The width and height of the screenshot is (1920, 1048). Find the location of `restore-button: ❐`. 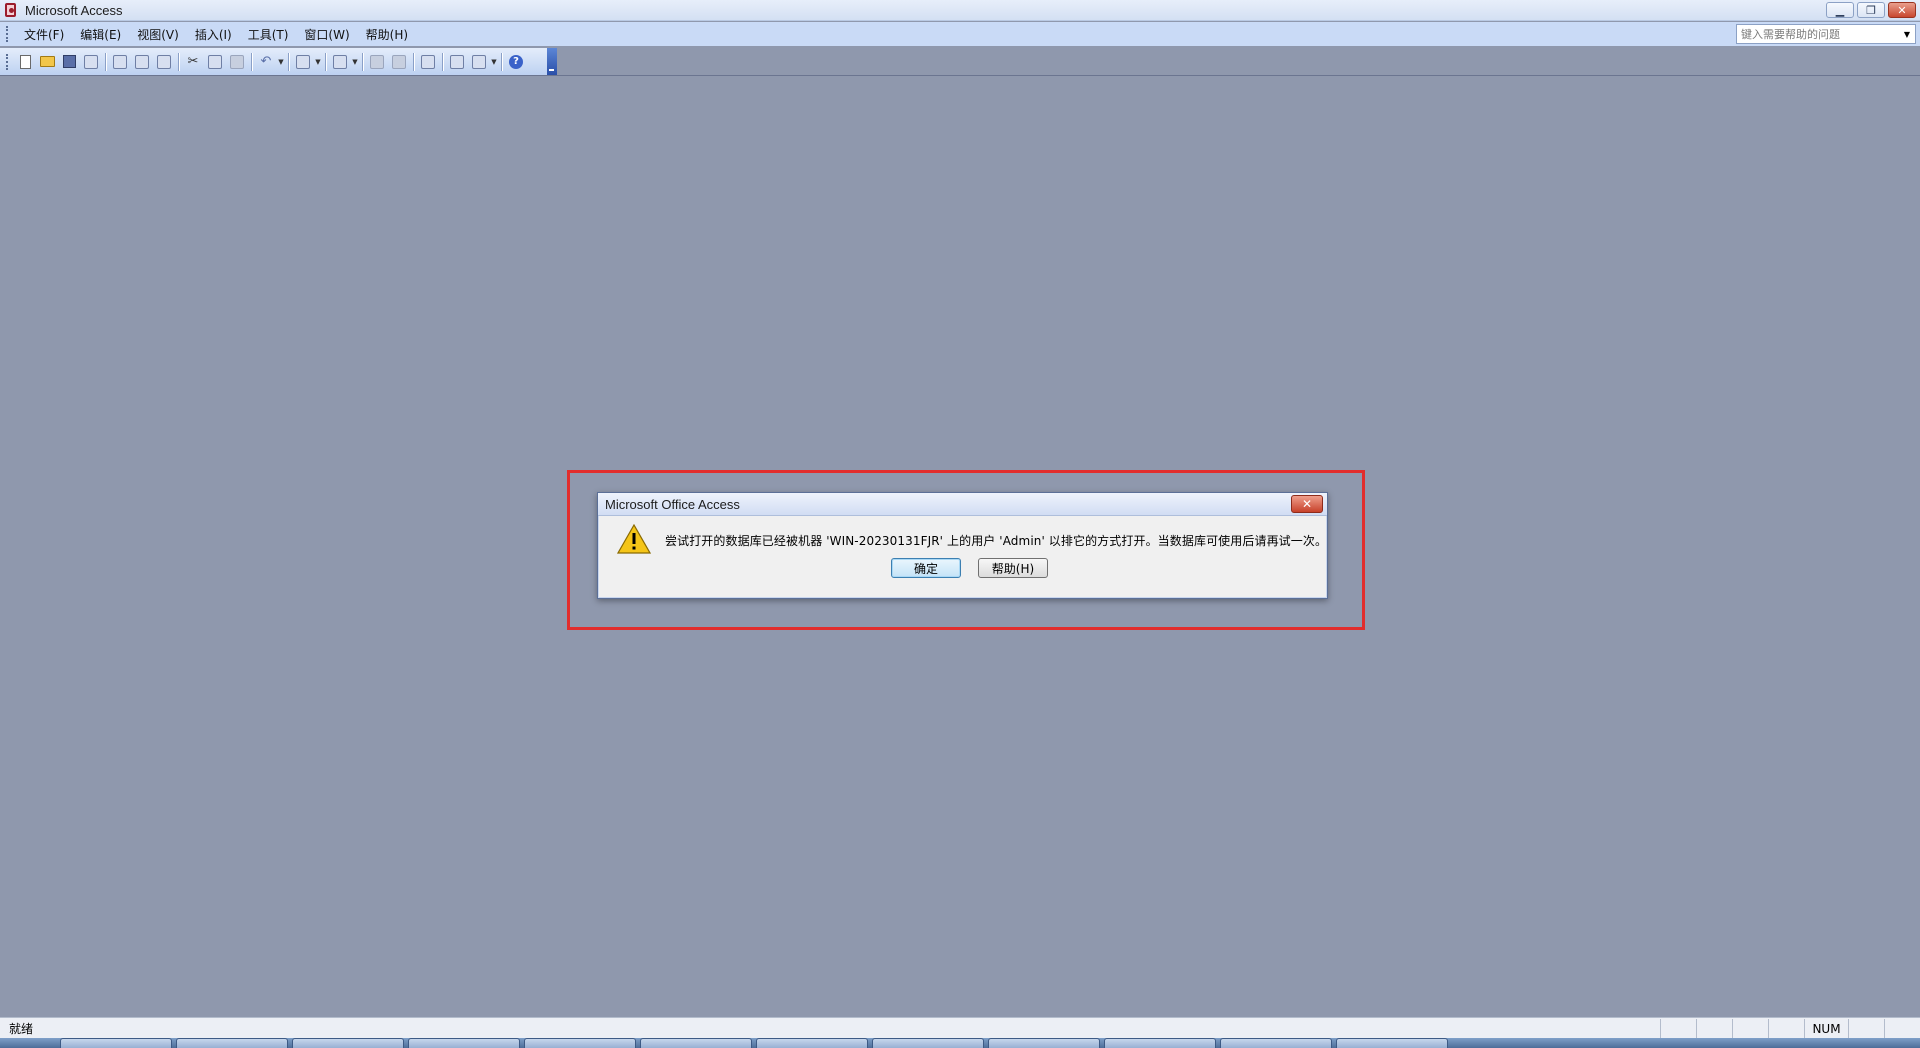

restore-button: ❐ is located at coordinates (1871, 10).